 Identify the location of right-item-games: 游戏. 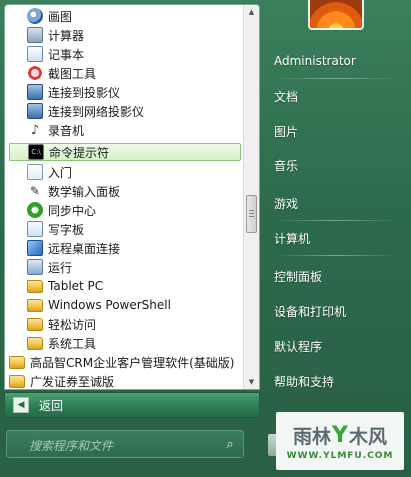
(336, 206).